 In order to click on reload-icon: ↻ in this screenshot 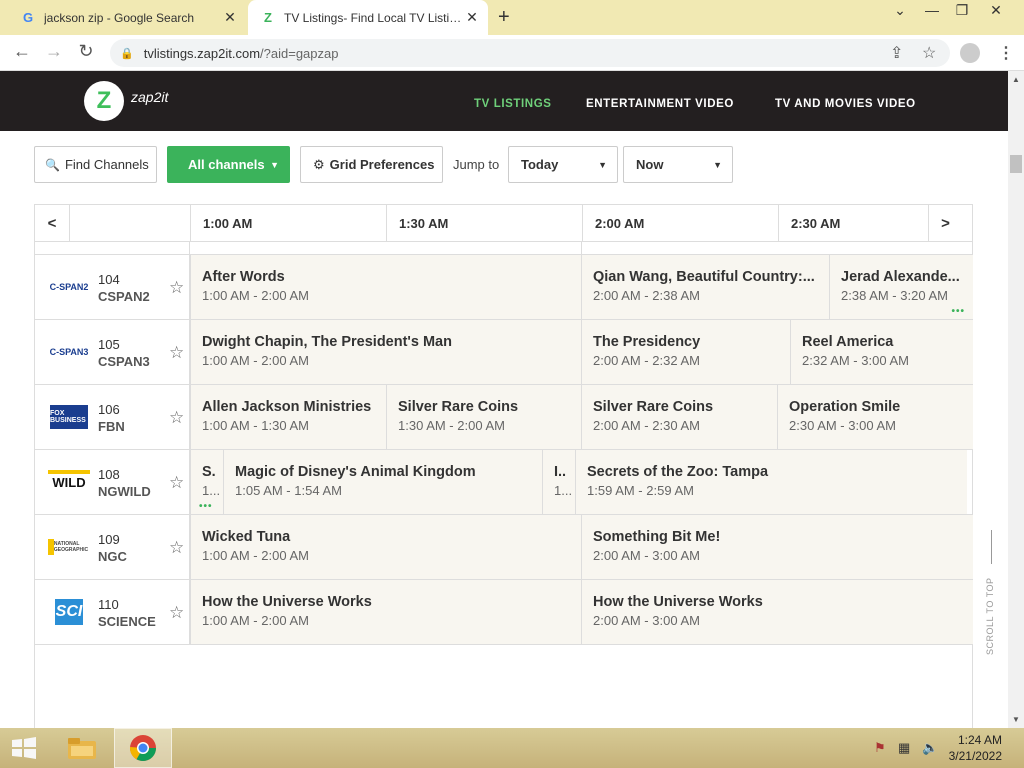, I will do `click(86, 51)`.